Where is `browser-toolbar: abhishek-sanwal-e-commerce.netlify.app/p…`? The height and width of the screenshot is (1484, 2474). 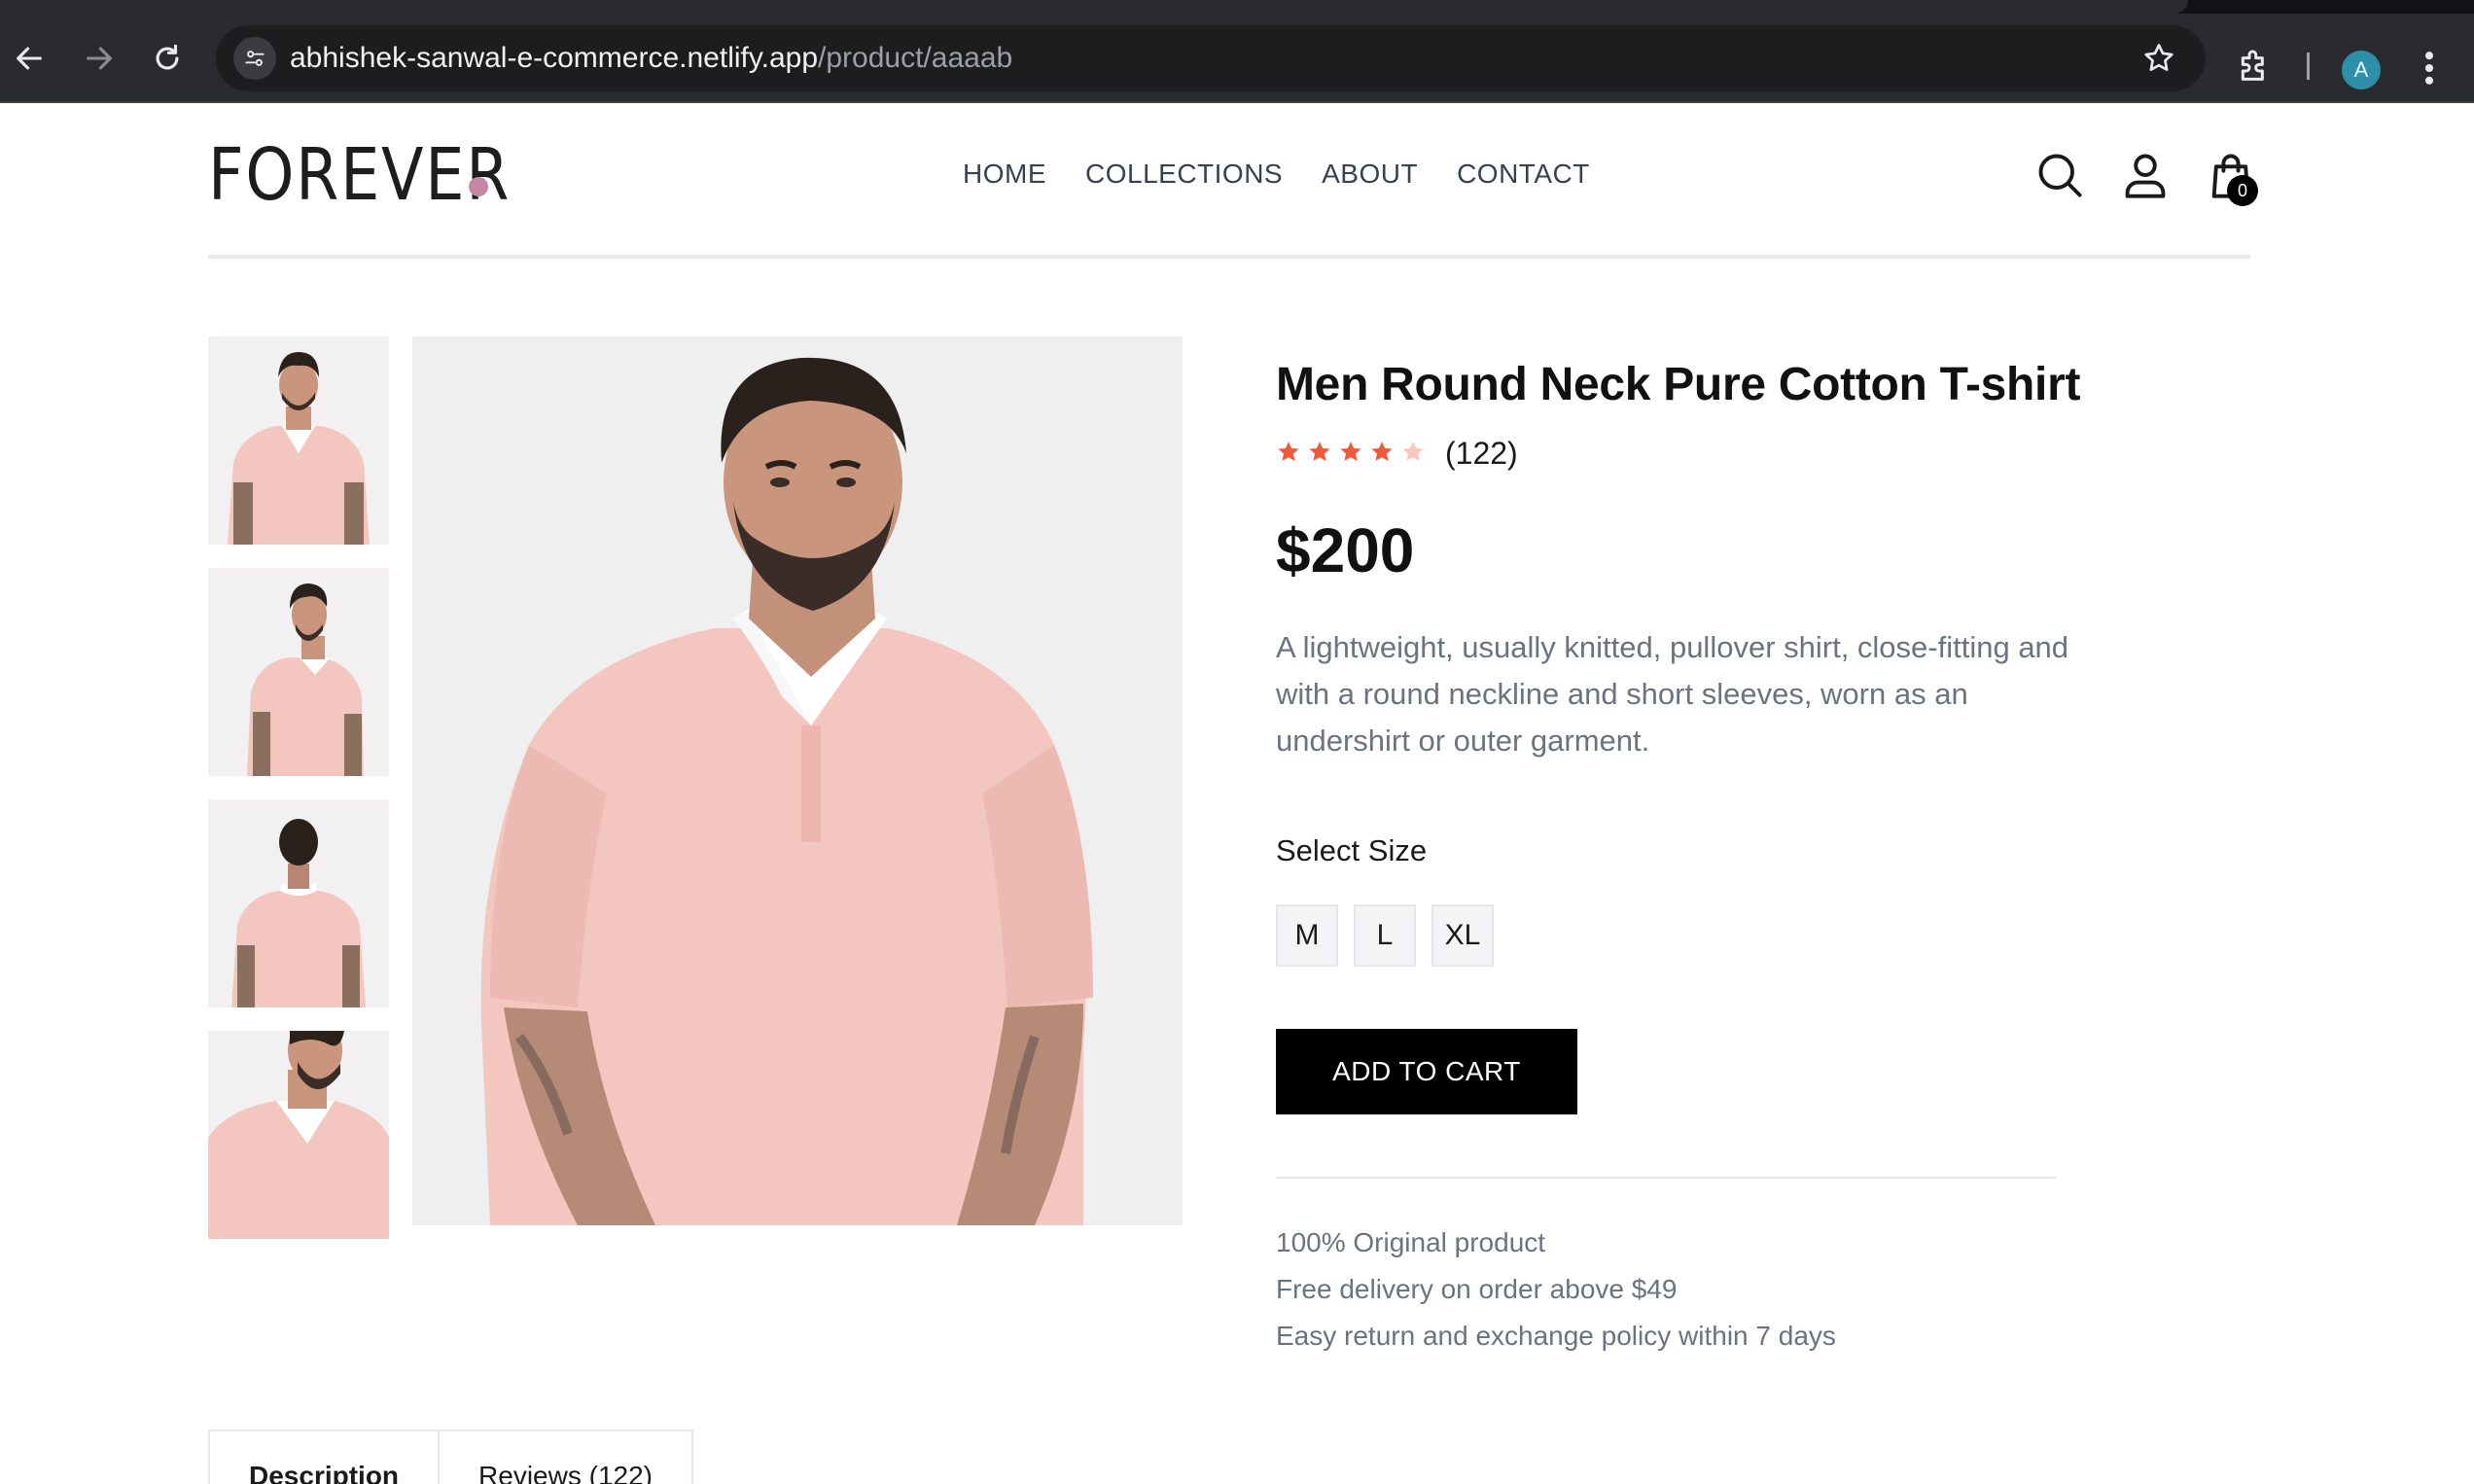 browser-toolbar: abhishek-sanwal-e-commerce.netlify.app/p… is located at coordinates (1237, 59).